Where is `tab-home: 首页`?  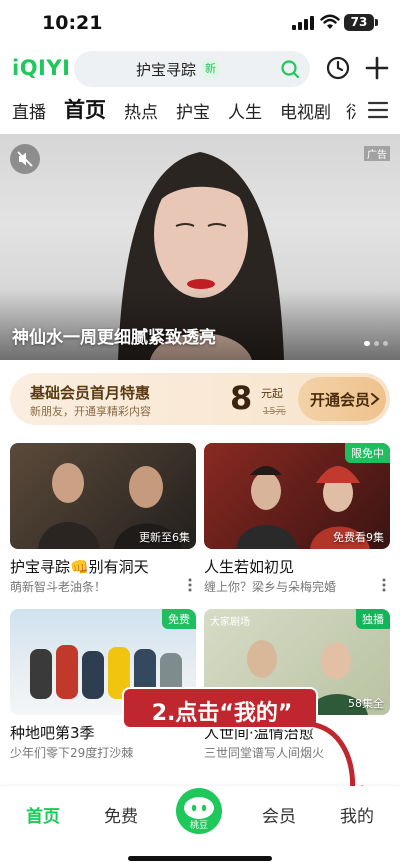
tab-home: 首页 is located at coordinates (85, 109).